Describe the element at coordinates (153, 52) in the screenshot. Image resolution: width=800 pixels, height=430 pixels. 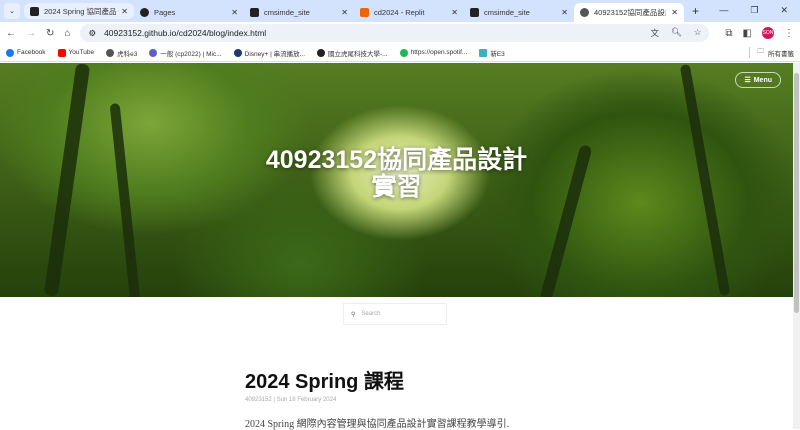
I see `teams-icon` at that location.